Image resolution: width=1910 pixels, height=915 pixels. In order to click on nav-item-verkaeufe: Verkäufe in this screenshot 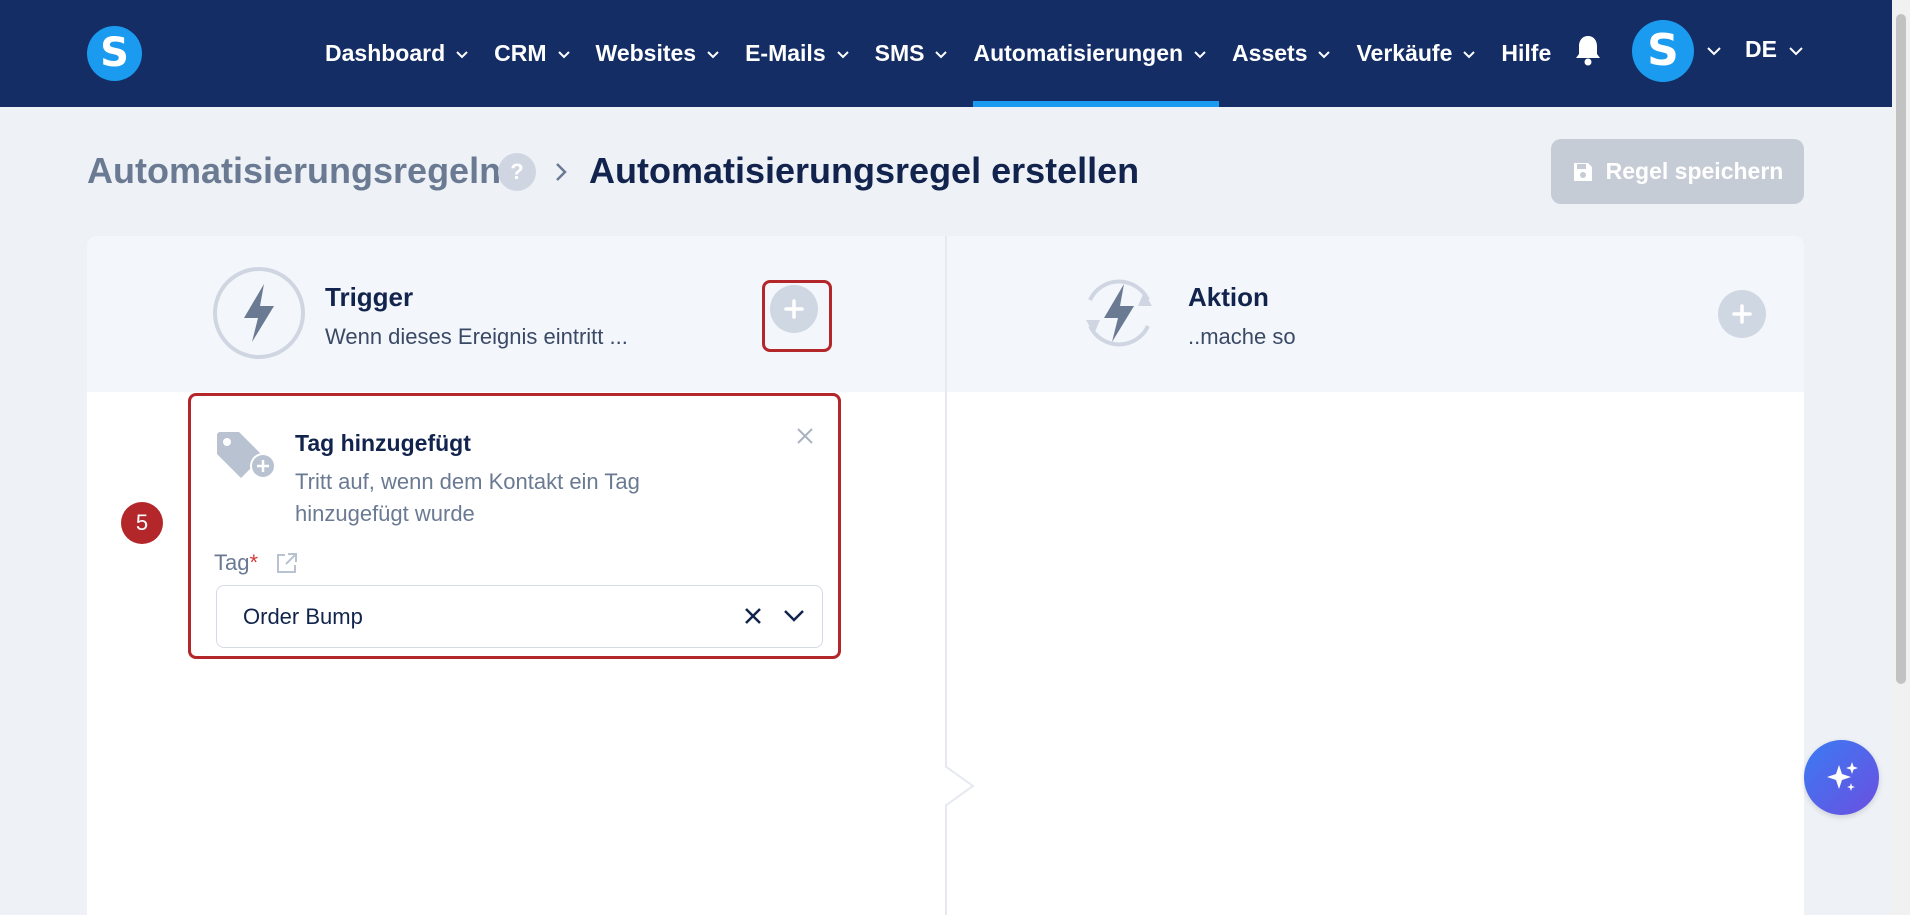, I will do `click(1422, 53)`.